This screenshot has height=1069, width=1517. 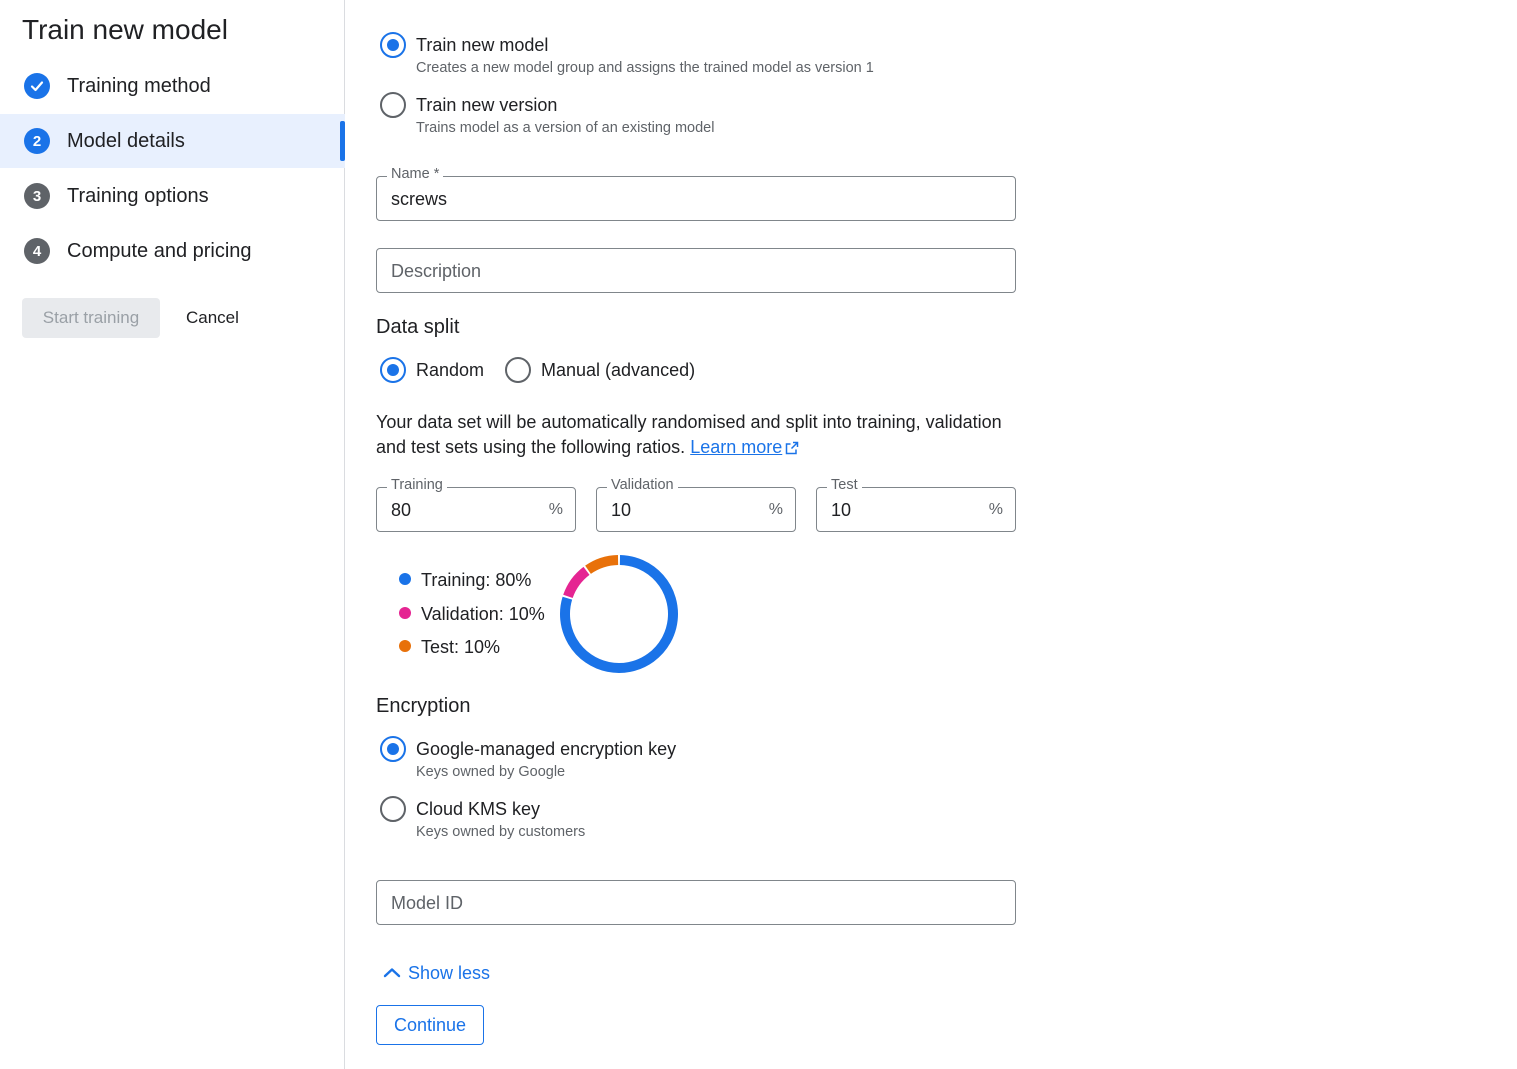 What do you see at coordinates (393, 105) in the screenshot?
I see `radio-train-new-version` at bounding box center [393, 105].